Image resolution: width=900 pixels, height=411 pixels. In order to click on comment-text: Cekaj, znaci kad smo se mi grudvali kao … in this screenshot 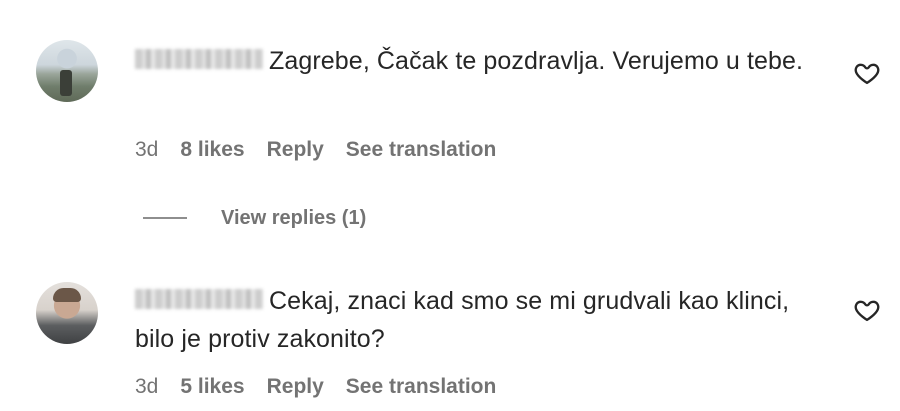, I will do `click(485, 320)`.